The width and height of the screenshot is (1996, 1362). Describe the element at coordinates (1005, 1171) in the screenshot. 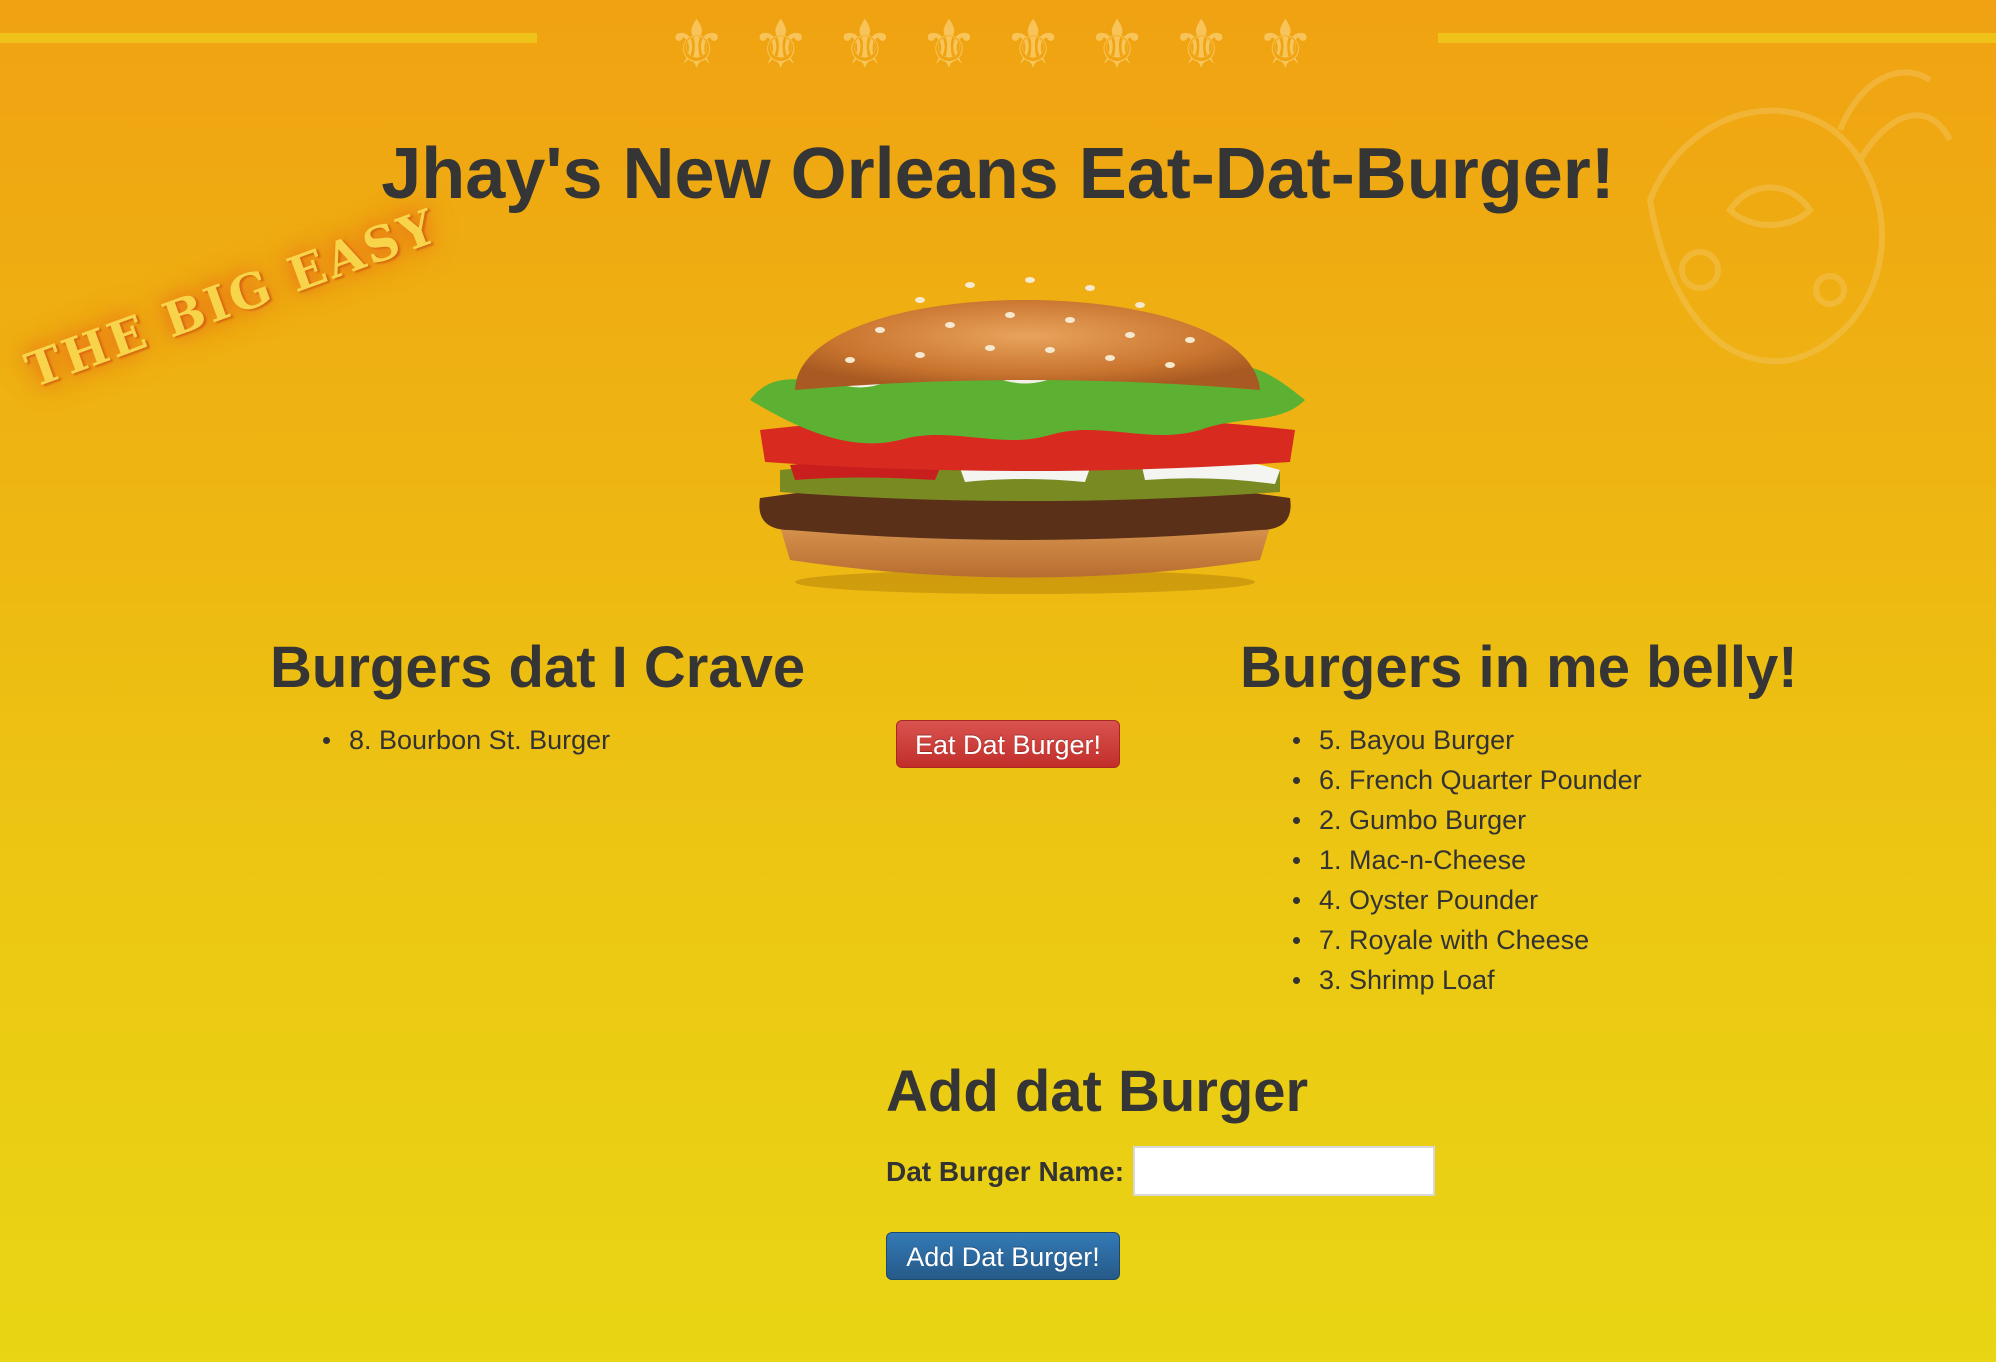

I see `burger-name-label: Dat Burger Name:` at that location.